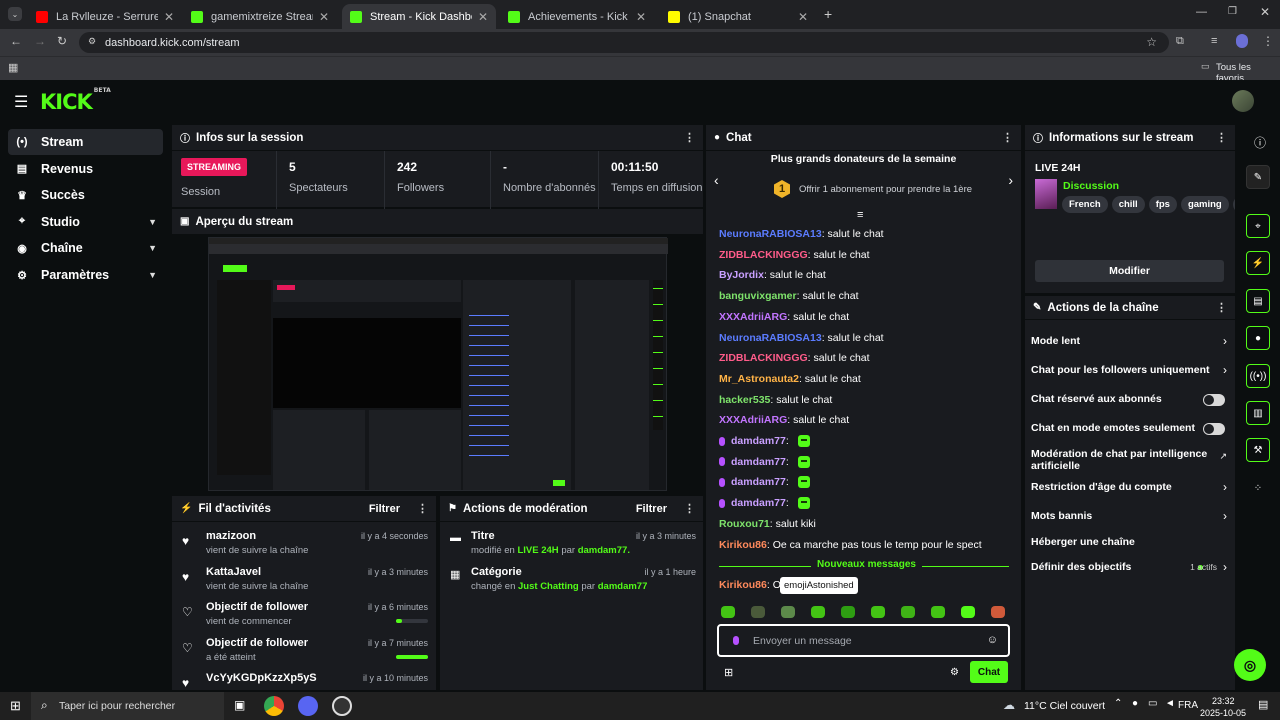 This screenshot has height=720, width=1280. Describe the element at coordinates (1243, 101) in the screenshot. I see `avatar` at that location.